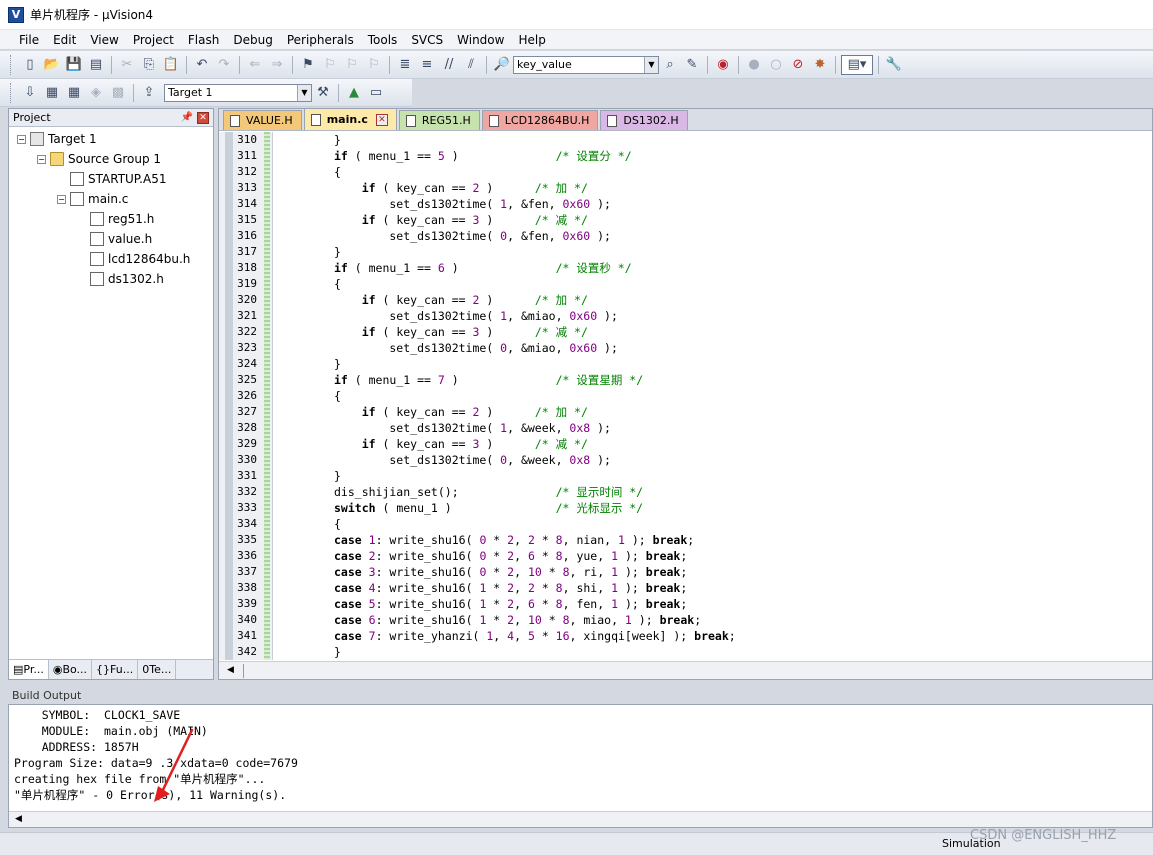  What do you see at coordinates (376, 93) in the screenshot?
I see `select-packs-icon: ▭` at bounding box center [376, 93].